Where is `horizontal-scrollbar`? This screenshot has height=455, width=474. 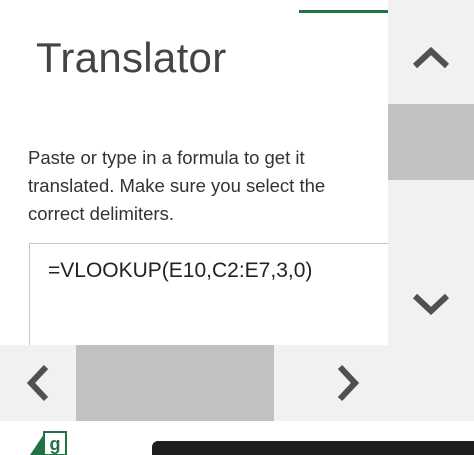 horizontal-scrollbar is located at coordinates (194, 383).